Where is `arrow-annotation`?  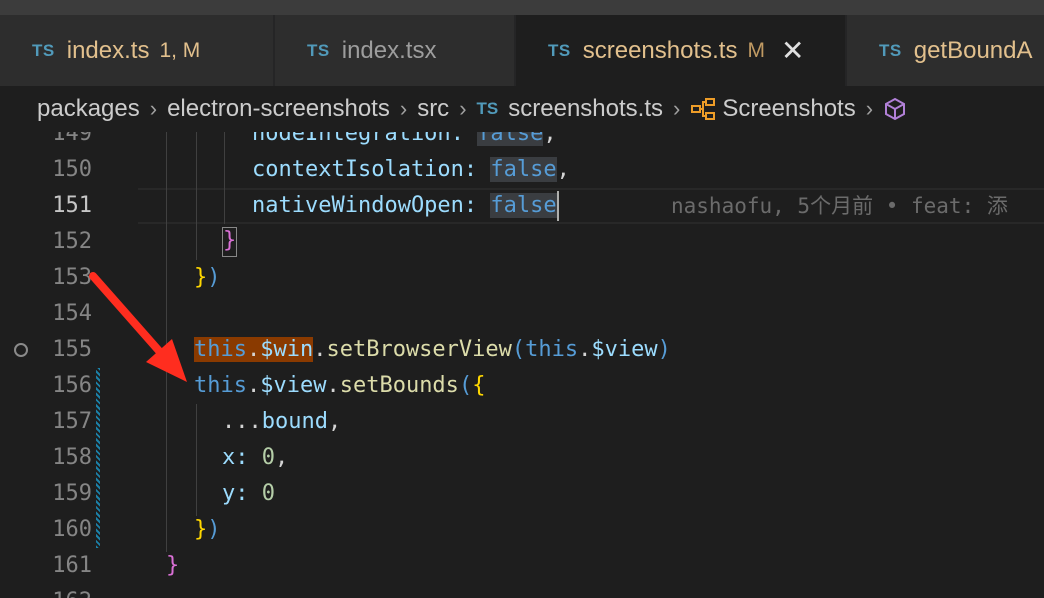
arrow-annotation is located at coordinates (138, 327).